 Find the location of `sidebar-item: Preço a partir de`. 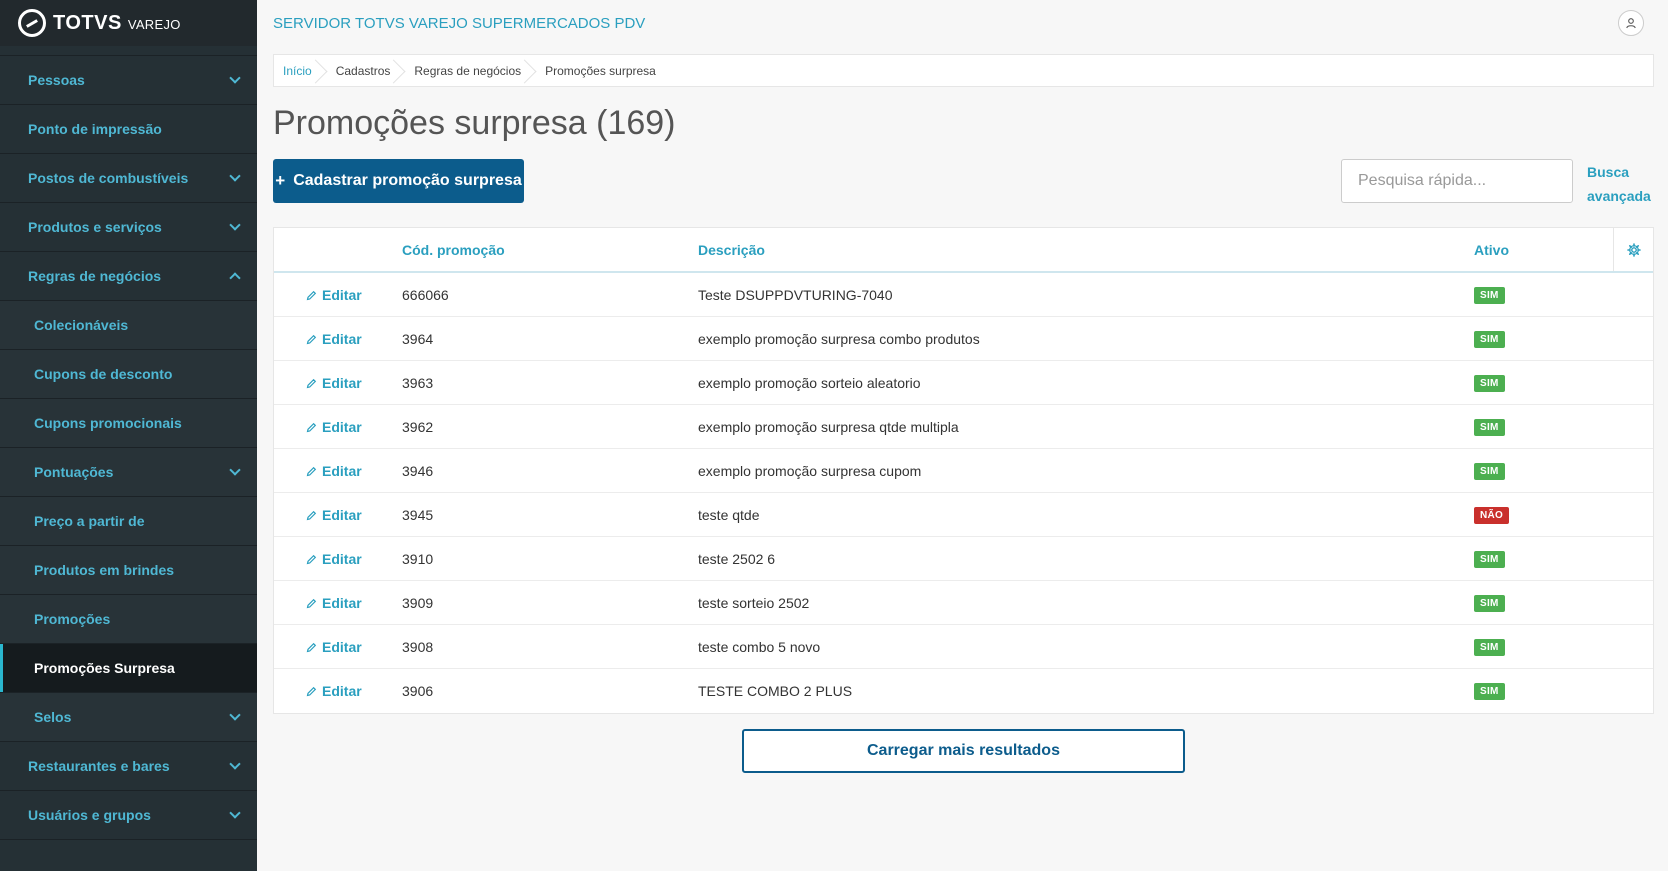

sidebar-item: Preço a partir de is located at coordinates (128, 521).